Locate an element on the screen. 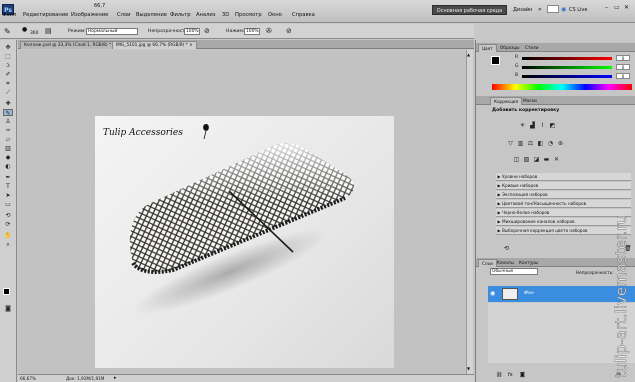 The width and height of the screenshot is (635, 382). tab-collage: Коллаж.psd @ 33,3% (Слой 1, RGB/8) * × is located at coordinates (70, 45).